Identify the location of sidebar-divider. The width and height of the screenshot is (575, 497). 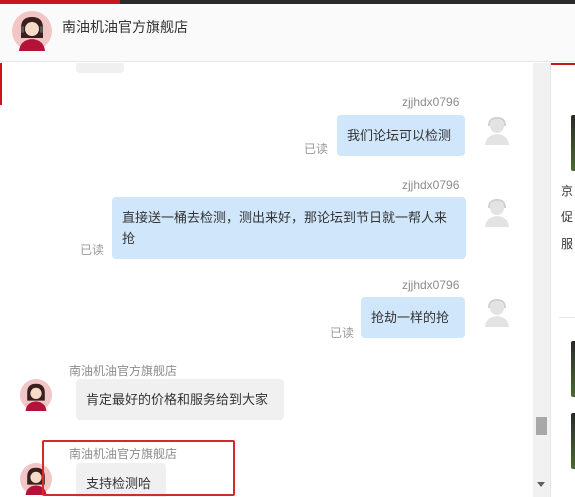
(567, 317).